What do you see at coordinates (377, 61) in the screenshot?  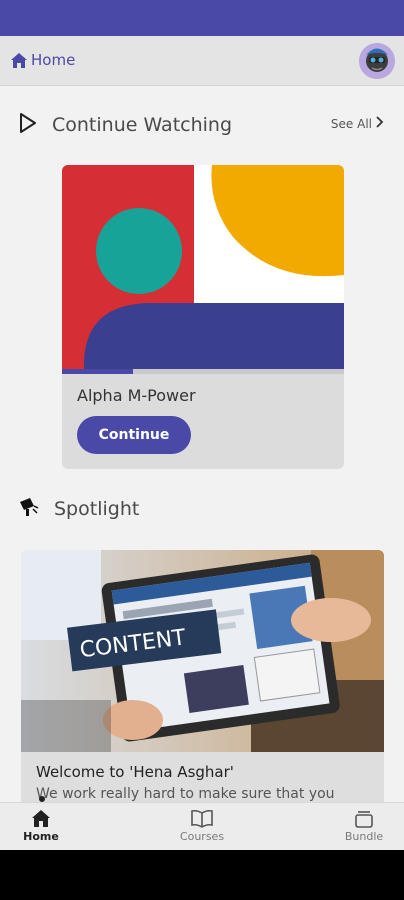 I see `user-avatar` at bounding box center [377, 61].